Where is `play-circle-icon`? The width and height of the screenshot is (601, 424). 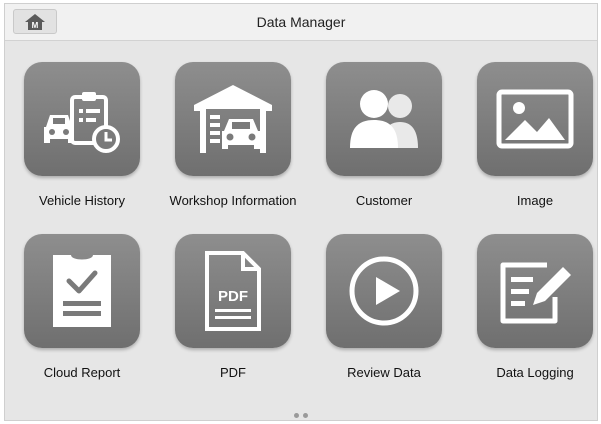
play-circle-icon is located at coordinates (384, 291).